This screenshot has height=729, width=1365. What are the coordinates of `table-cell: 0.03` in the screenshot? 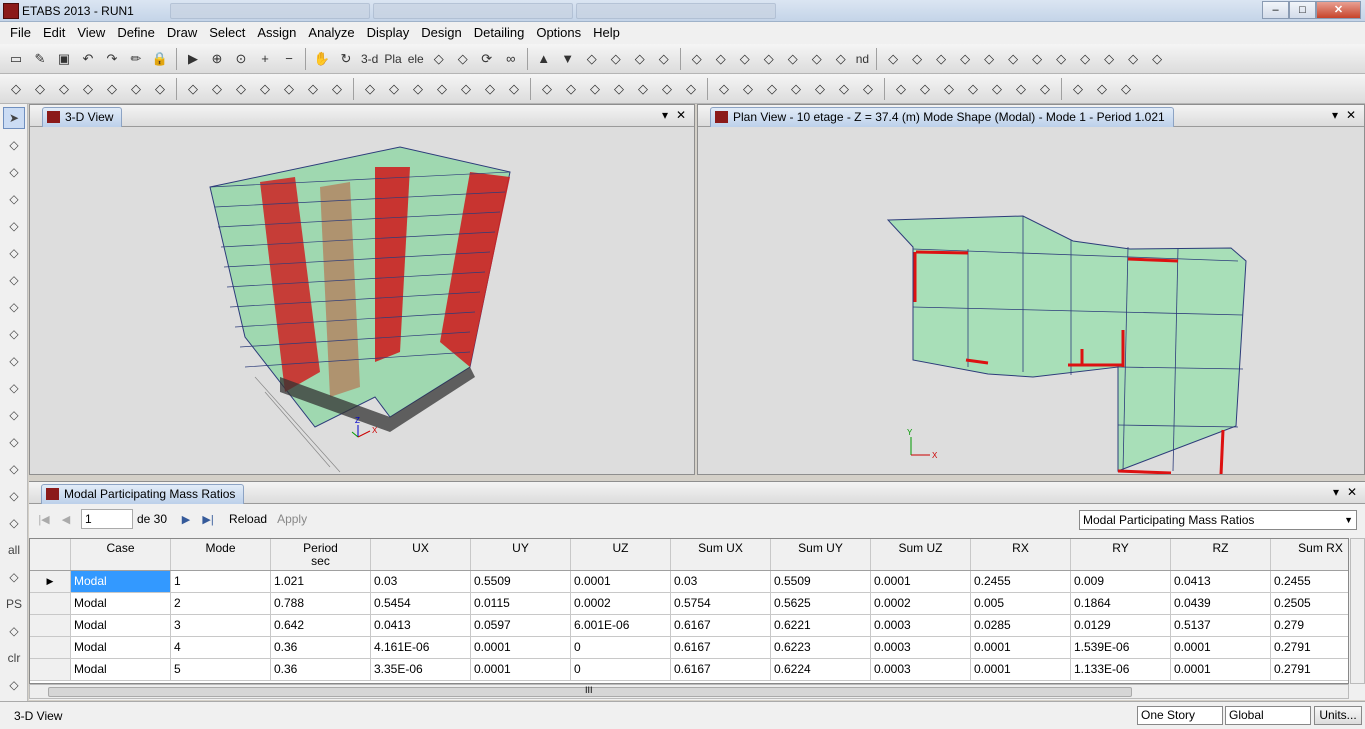 It's located at (421, 581).